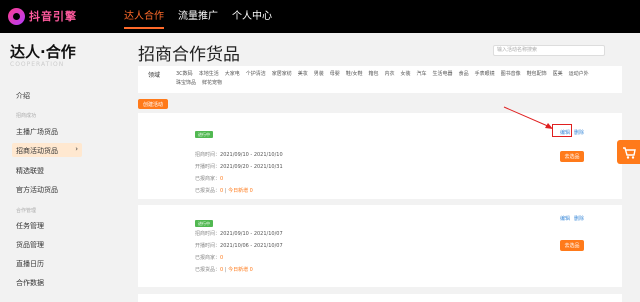 This screenshot has width=640, height=302. Describe the element at coordinates (549, 50) in the screenshot. I see `search-input: 输入活动名称搜索` at that location.